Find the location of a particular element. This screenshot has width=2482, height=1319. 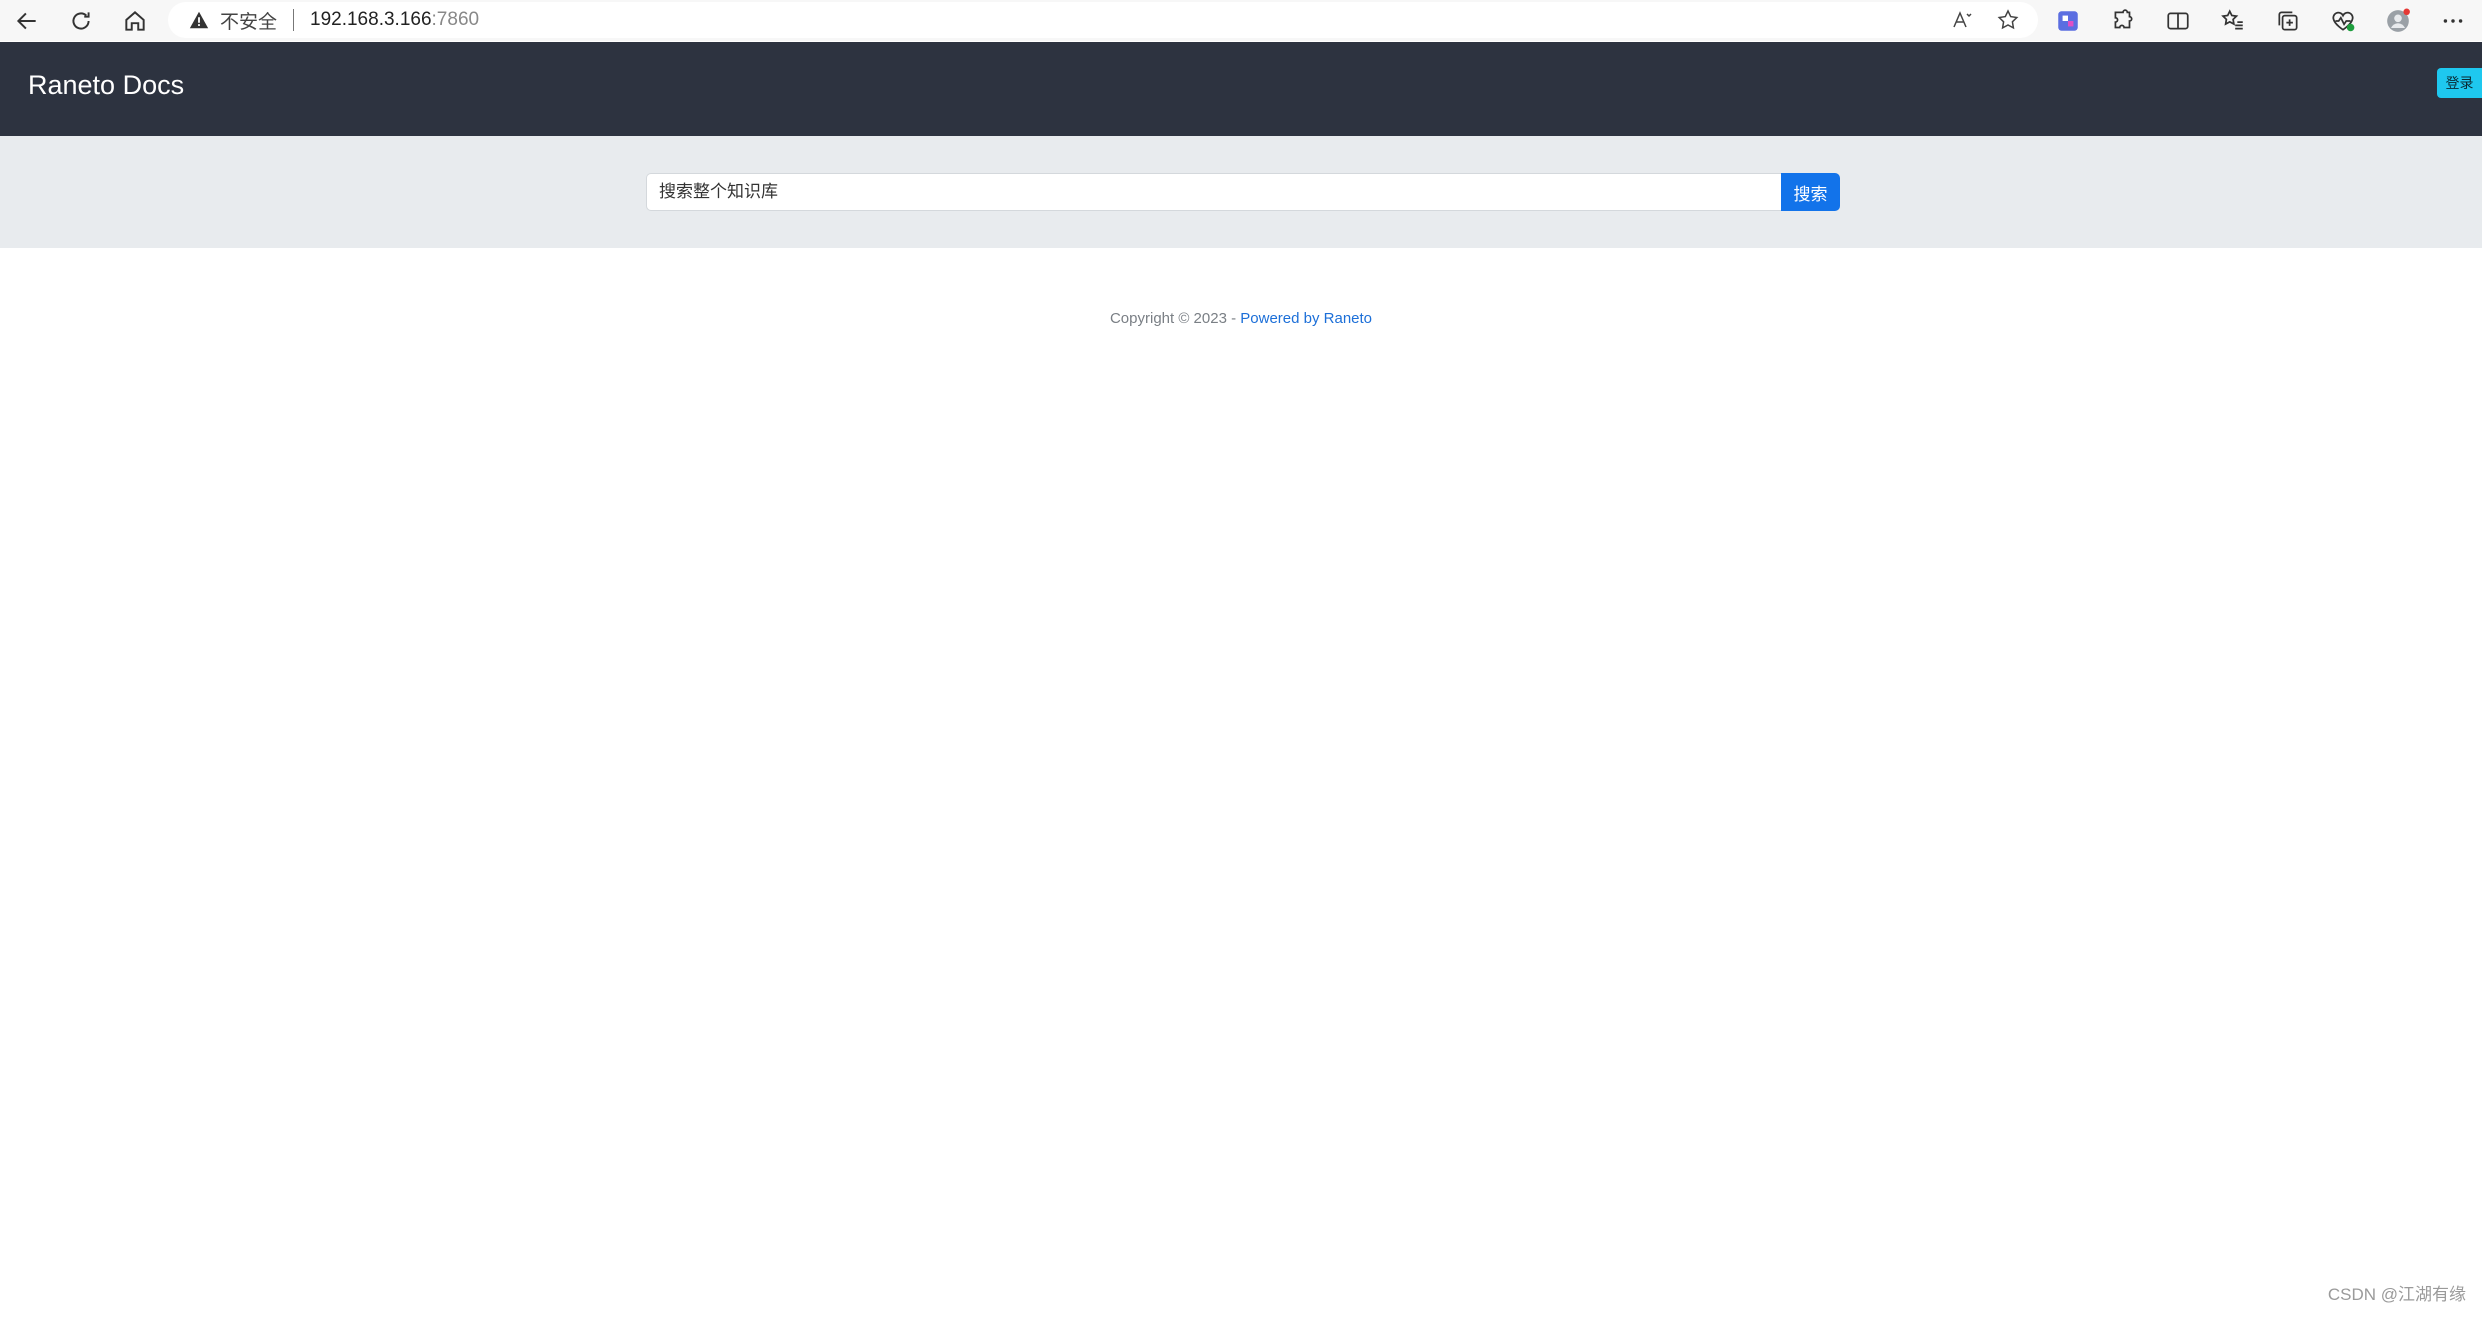

address-bar: 不安全 192.168.3.166:7860 is located at coordinates (1103, 20).